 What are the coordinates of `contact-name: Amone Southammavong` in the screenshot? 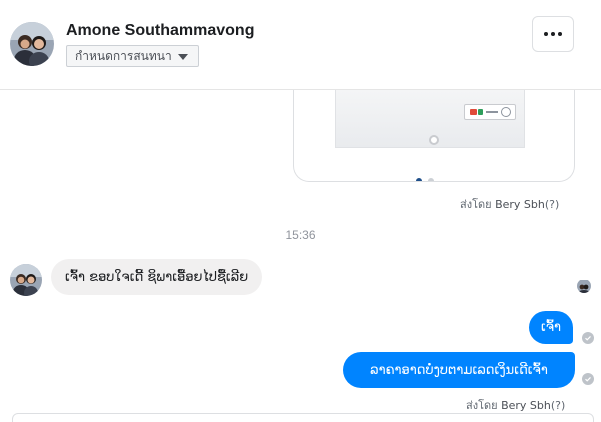 It's located at (160, 31).